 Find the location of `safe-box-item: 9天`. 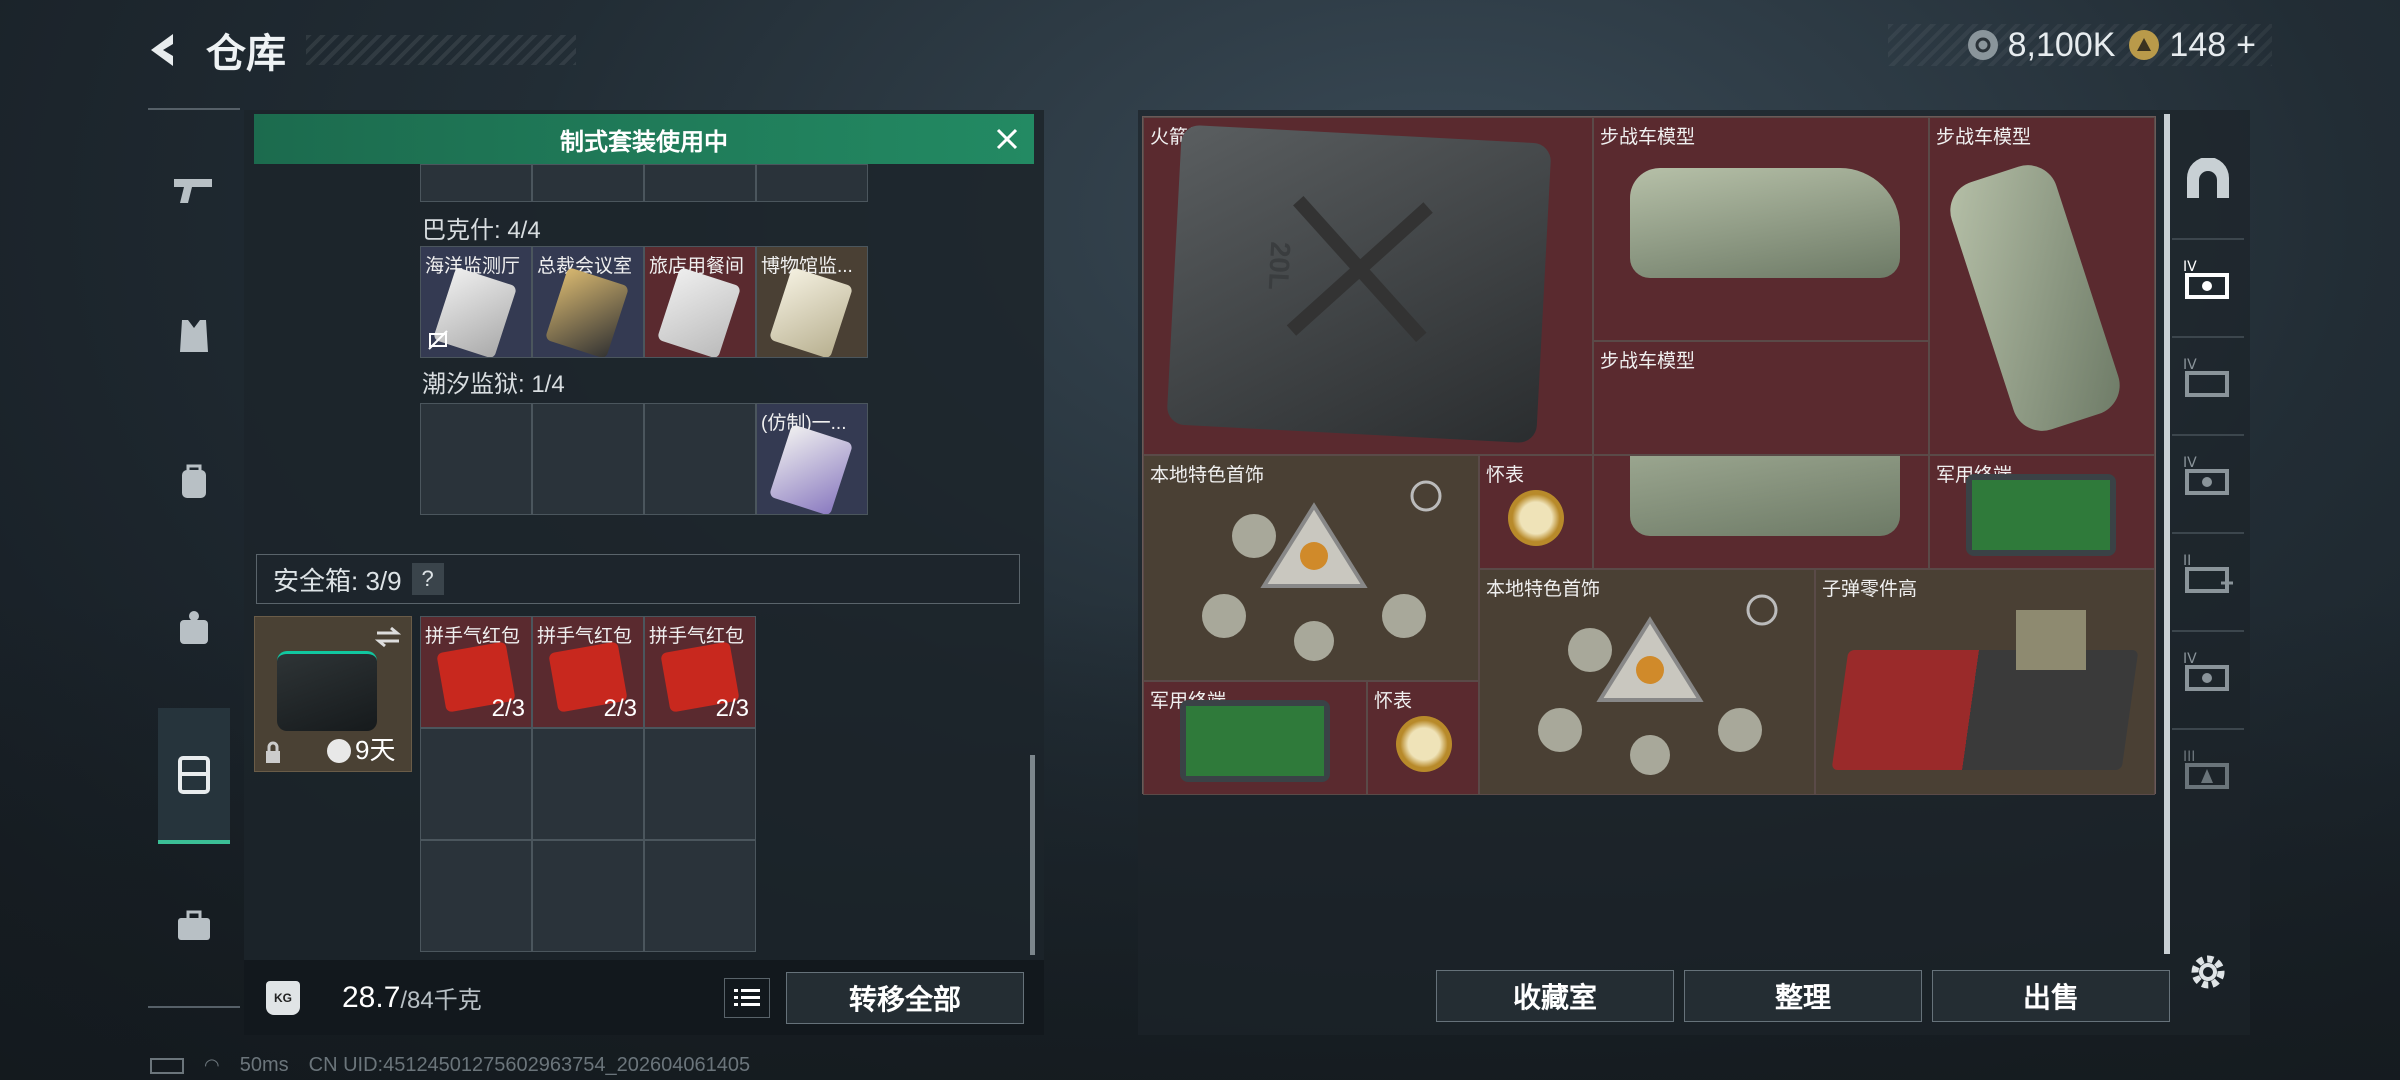

safe-box-item: 9天 is located at coordinates (333, 694).